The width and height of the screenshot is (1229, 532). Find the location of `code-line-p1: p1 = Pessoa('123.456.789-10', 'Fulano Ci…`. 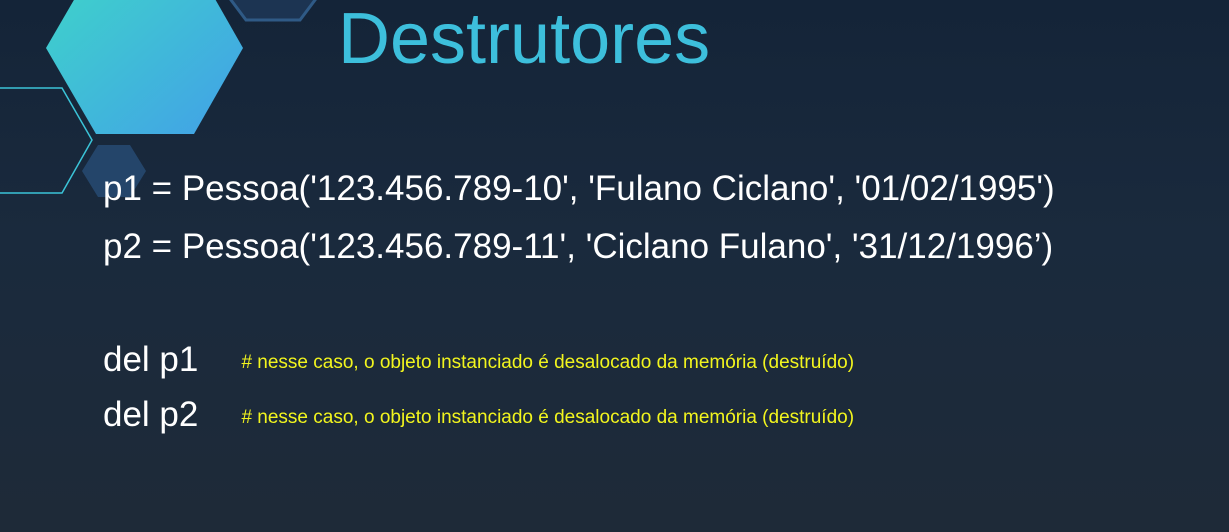

code-line-p1: p1 = Pessoa('123.456.789-10', 'Fulano Ci… is located at coordinates (579, 188).